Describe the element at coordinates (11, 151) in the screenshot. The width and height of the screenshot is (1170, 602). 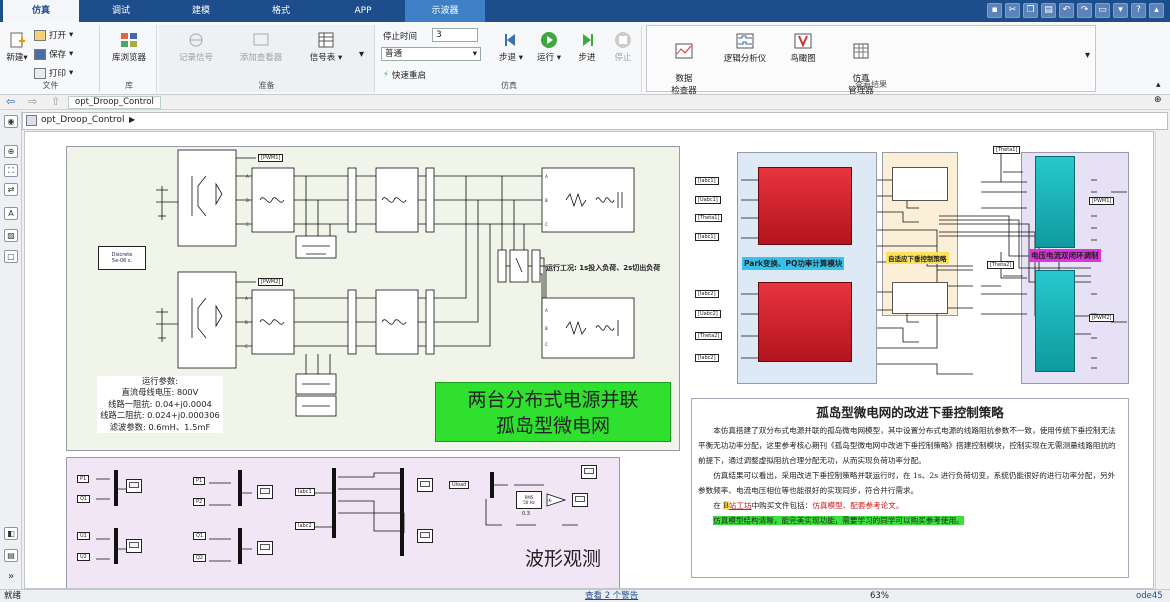
I see `zoom-icon: ⊕` at that location.